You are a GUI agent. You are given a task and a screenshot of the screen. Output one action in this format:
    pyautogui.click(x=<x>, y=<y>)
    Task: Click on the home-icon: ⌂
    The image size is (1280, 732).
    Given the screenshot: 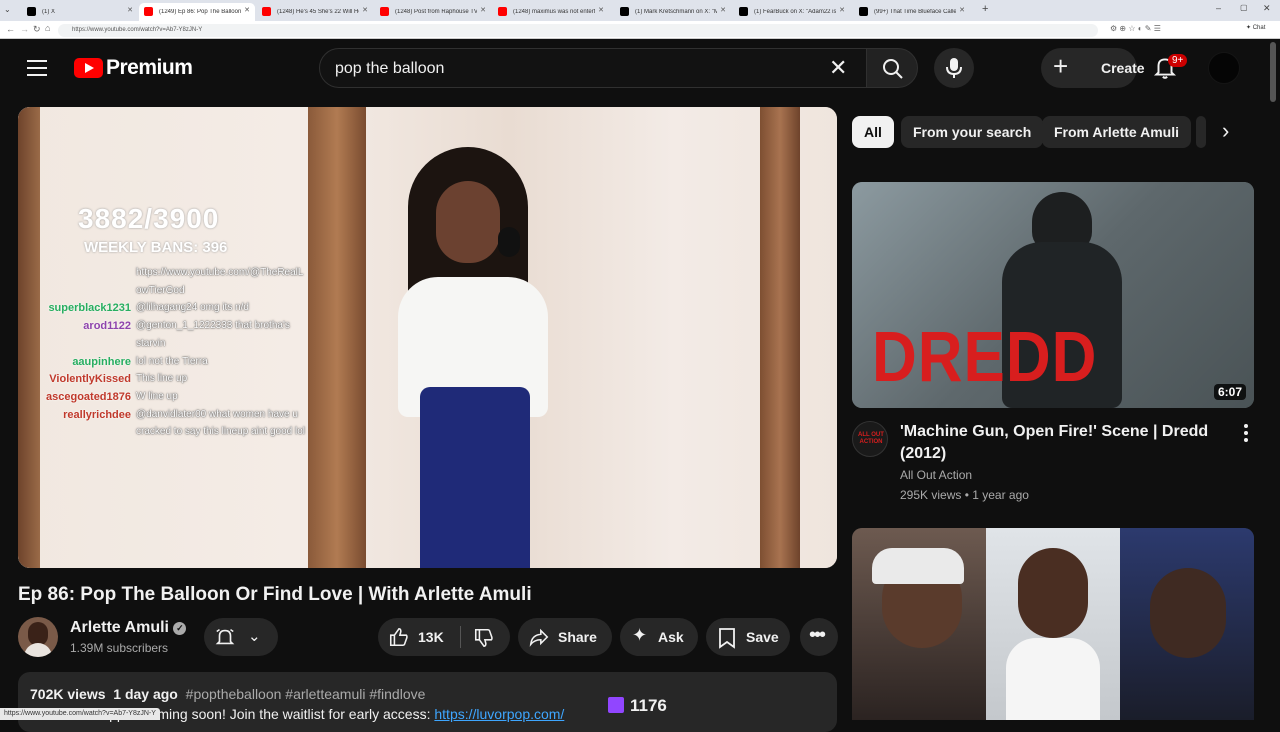 What is the action you would take?
    pyautogui.click(x=47, y=28)
    